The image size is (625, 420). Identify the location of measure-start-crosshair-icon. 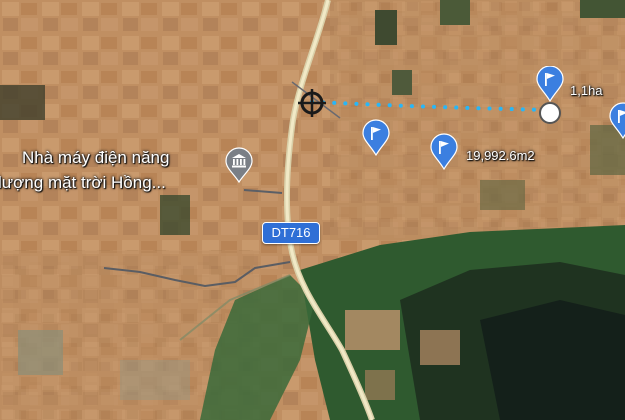
(312, 103).